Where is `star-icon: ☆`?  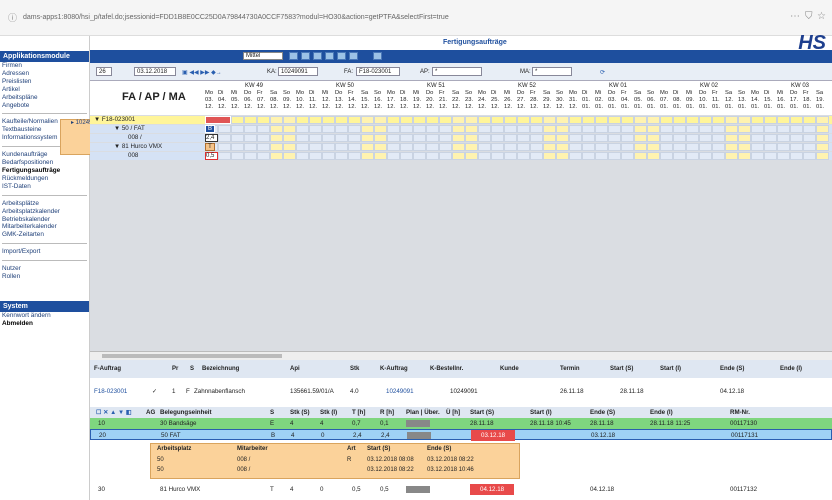 star-icon: ☆ is located at coordinates (821, 16).